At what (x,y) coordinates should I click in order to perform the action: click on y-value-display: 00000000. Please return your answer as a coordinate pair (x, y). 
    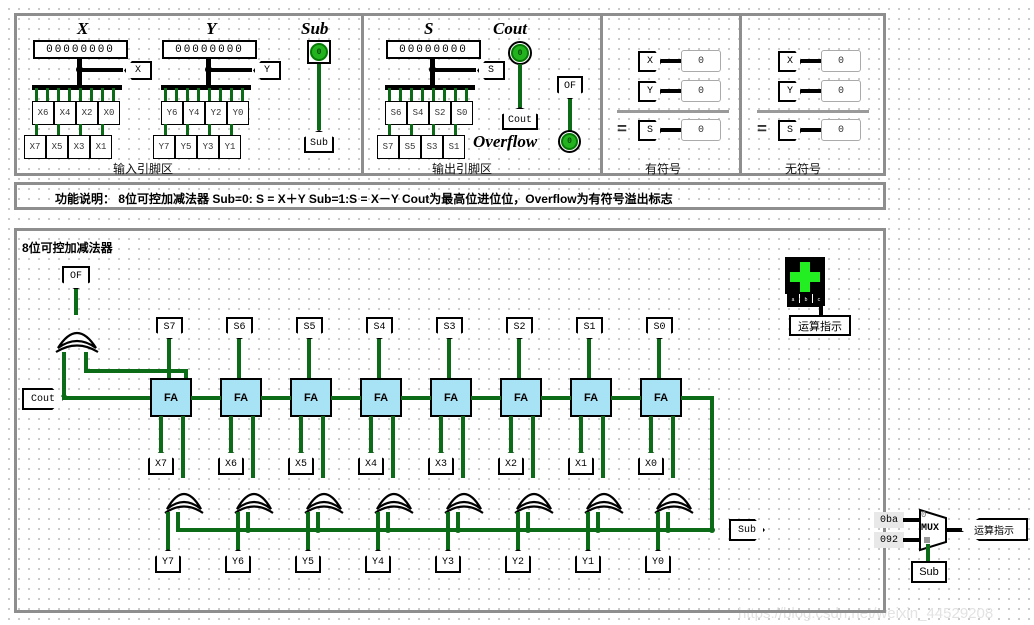
    Looking at the image, I should click on (209, 49).